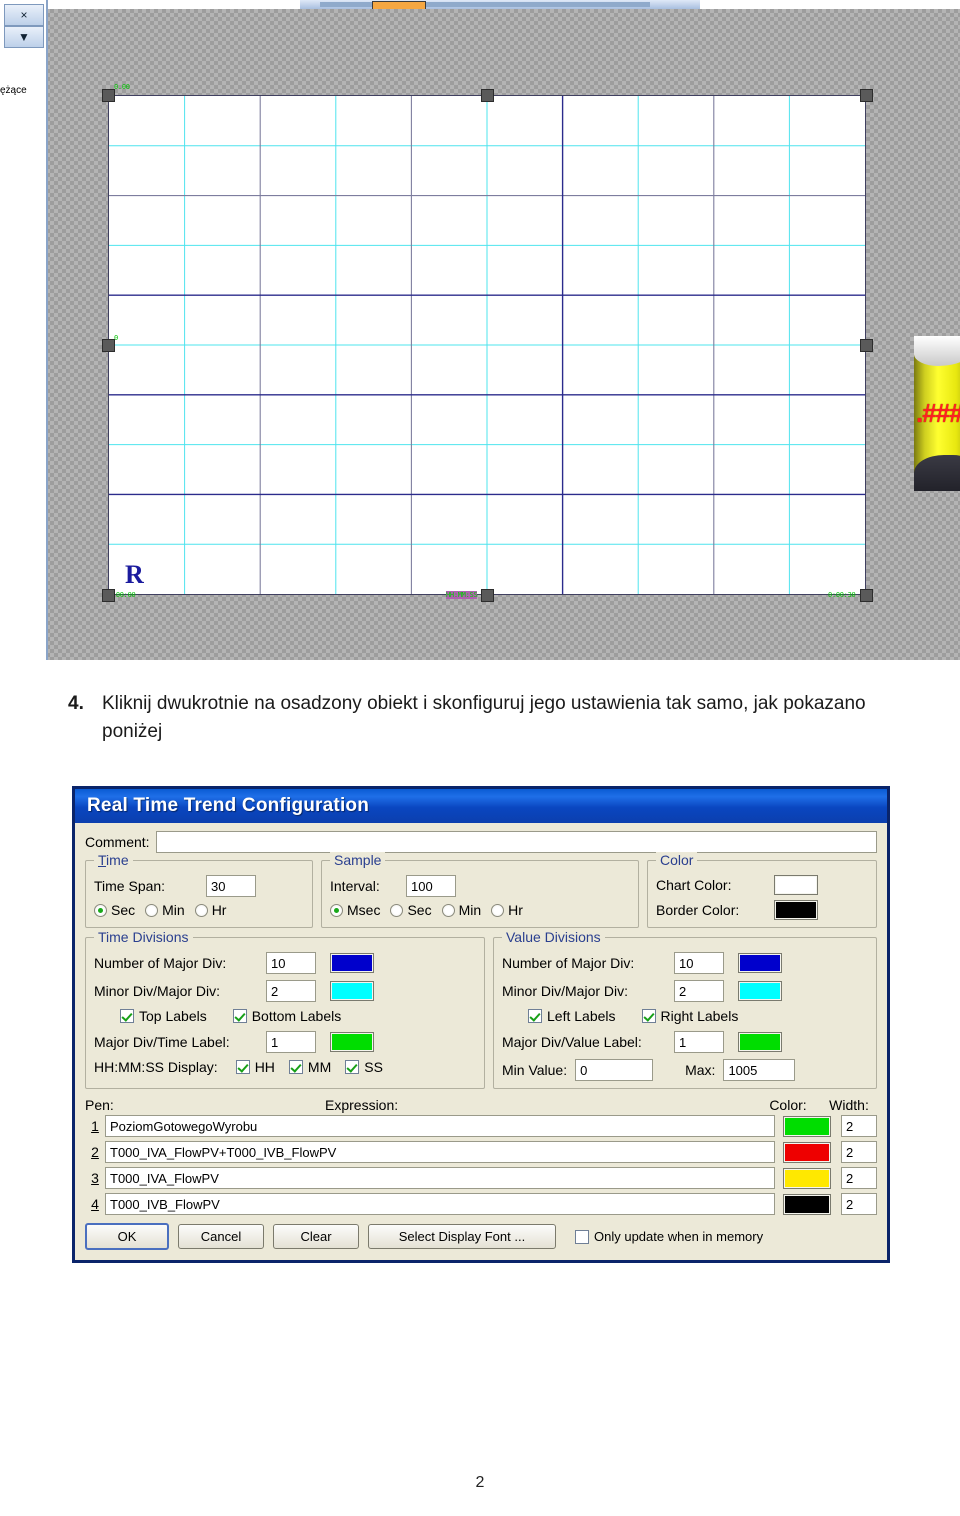  What do you see at coordinates (507, 910) in the screenshot?
I see `sample-unit-hr: Hr` at bounding box center [507, 910].